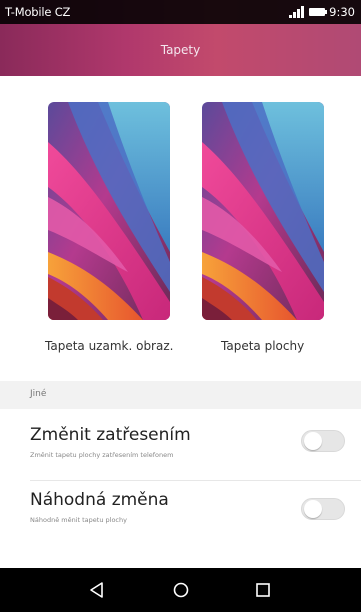 This screenshot has height=612, width=361. I want to click on setting-title: Změnit zatřesením, so click(110, 435).